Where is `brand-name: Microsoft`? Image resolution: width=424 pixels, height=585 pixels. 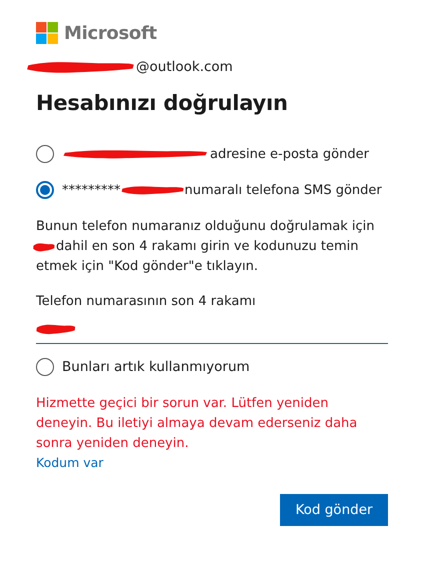 brand-name: Microsoft is located at coordinates (110, 33).